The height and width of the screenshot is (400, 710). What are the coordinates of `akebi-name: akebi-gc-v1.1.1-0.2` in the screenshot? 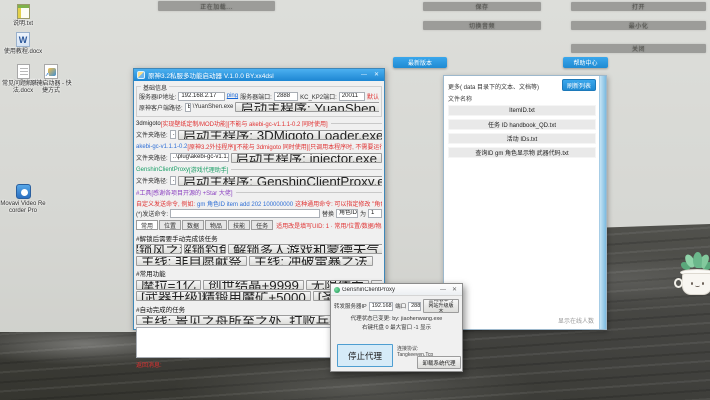 It's located at (162, 146).